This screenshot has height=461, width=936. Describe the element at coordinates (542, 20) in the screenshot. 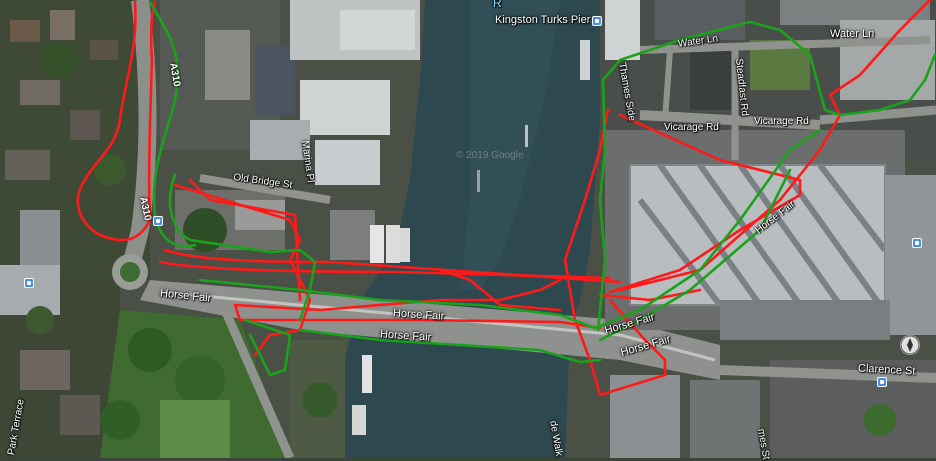

I see `pier-label: Kingston Turks Pier` at that location.